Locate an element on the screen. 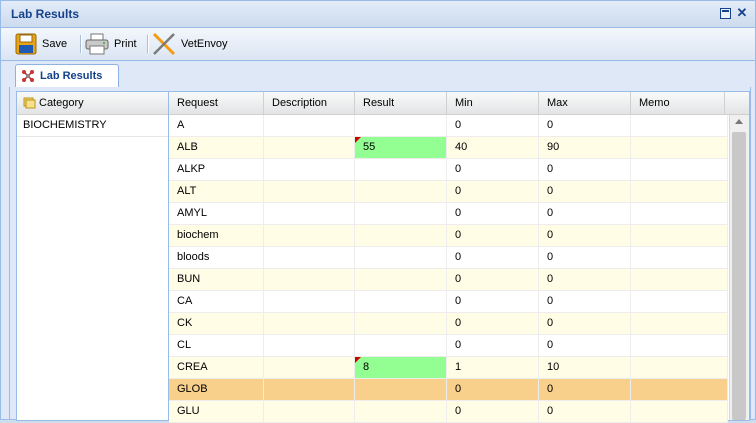 The image size is (756, 423). table-row: ALB 55 40 90 is located at coordinates (448, 148).